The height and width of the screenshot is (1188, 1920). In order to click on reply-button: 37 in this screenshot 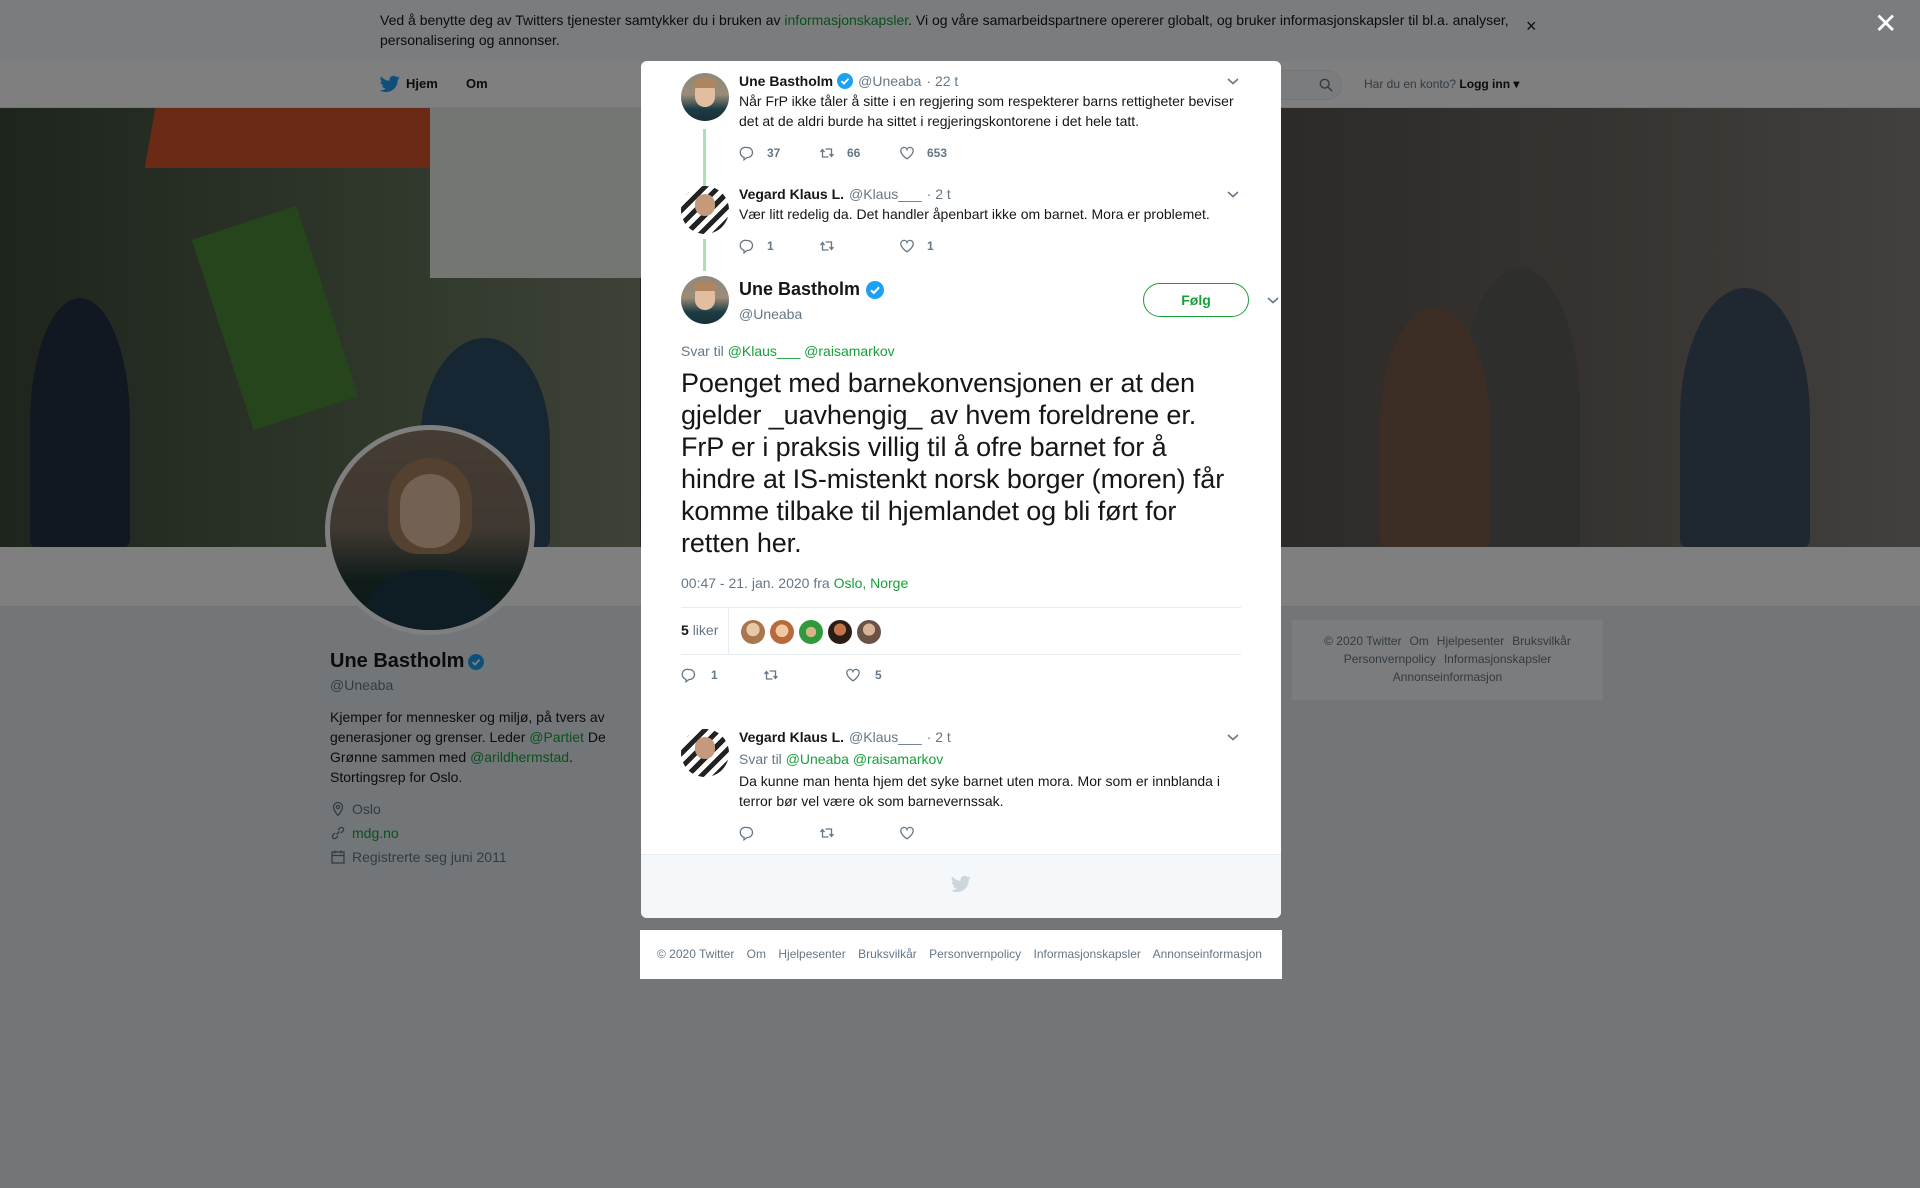, I will do `click(779, 153)`.